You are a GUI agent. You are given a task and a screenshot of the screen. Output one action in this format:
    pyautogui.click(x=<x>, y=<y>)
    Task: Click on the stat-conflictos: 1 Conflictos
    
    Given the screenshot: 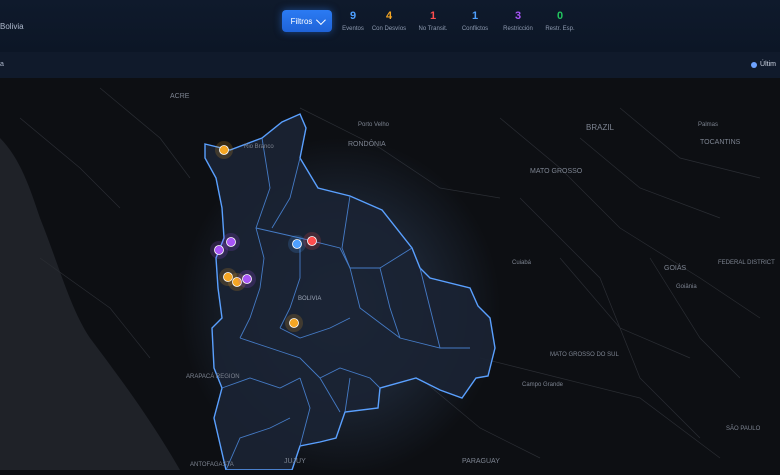 What is the action you would take?
    pyautogui.click(x=475, y=21)
    